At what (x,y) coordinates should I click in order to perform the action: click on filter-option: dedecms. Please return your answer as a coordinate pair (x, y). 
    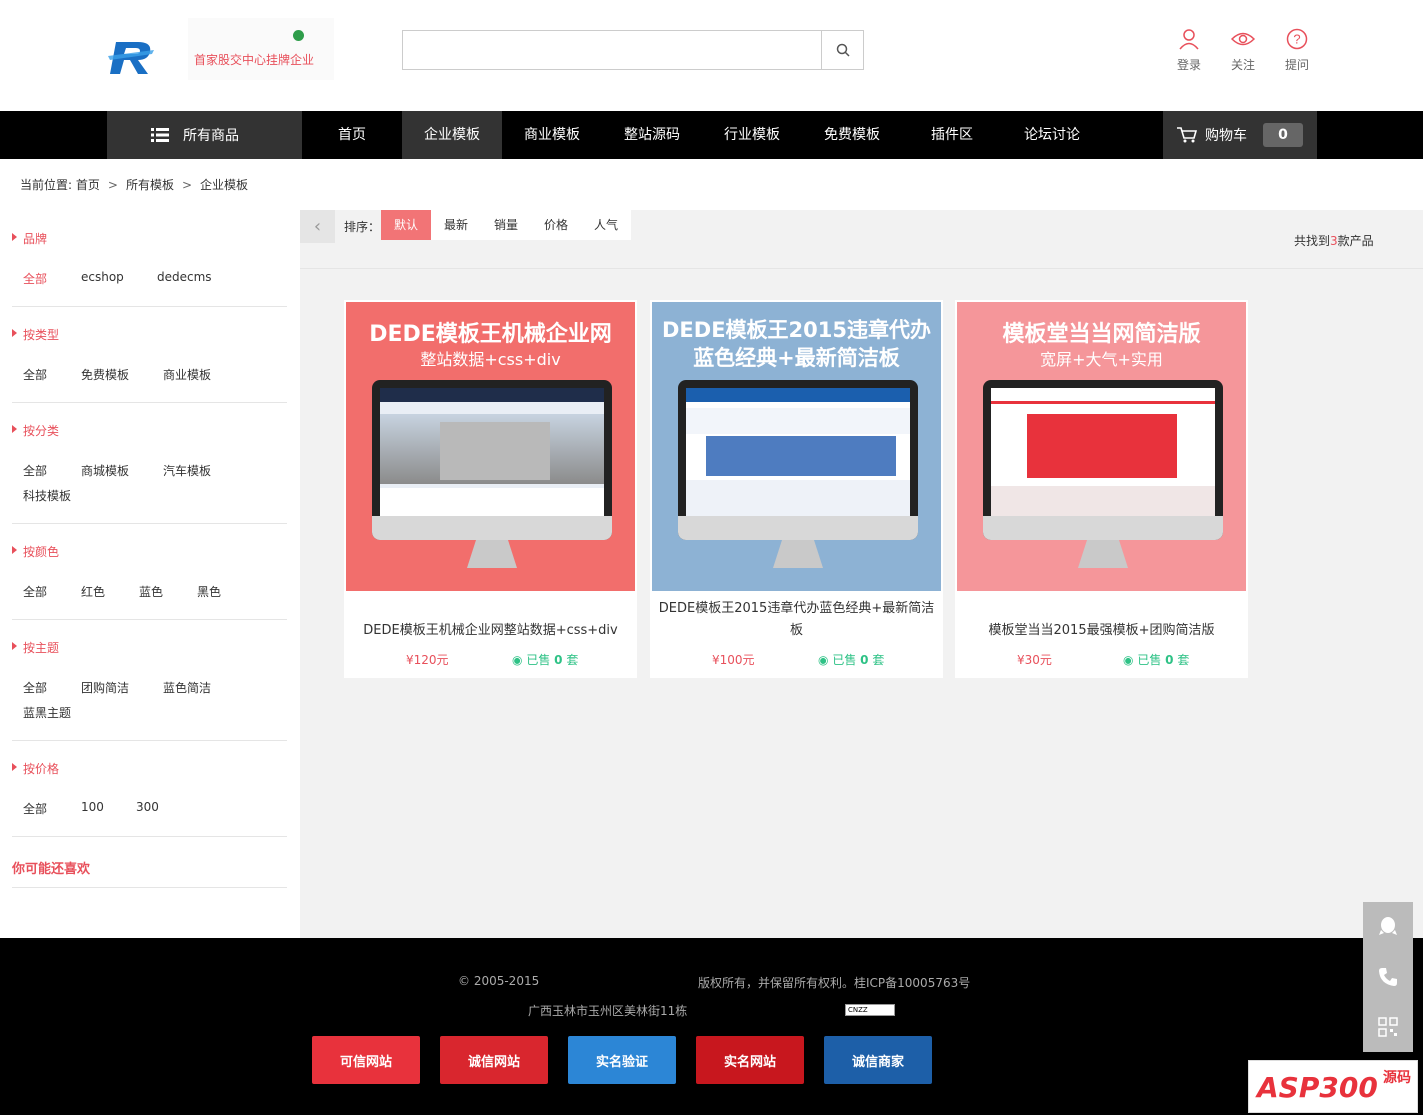
    Looking at the image, I should click on (184, 277).